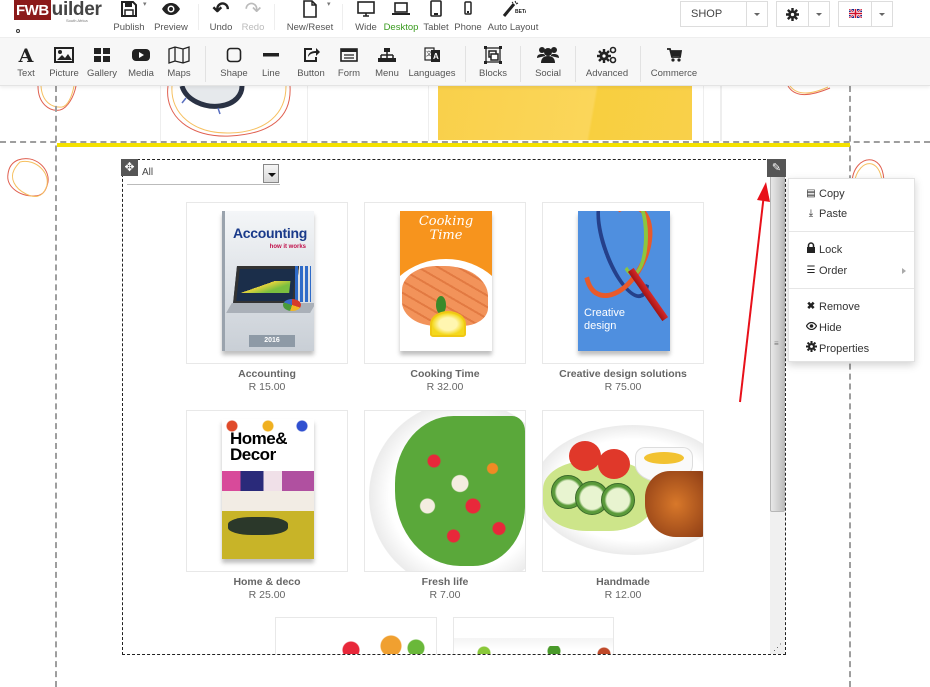  What do you see at coordinates (618, 500) in the screenshot?
I see `cucumber-illustration` at bounding box center [618, 500].